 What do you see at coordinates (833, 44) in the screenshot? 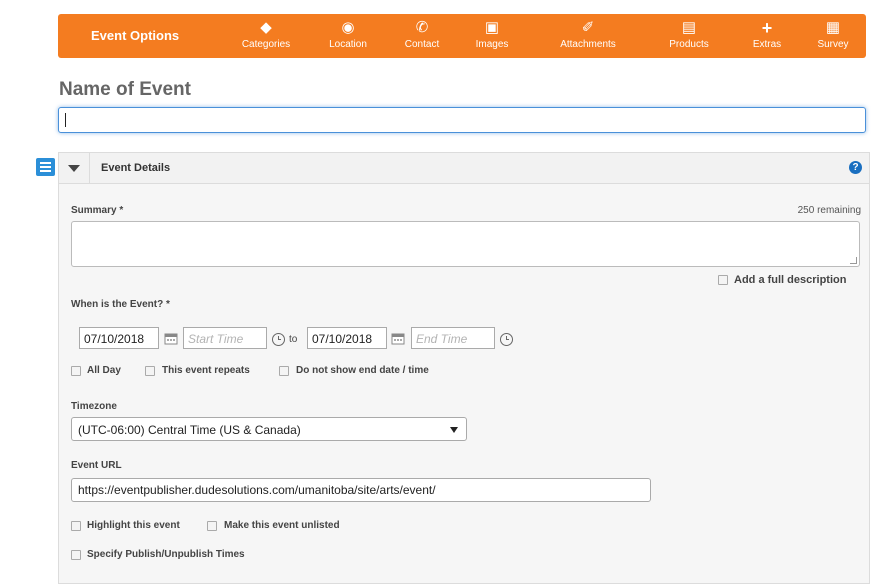
I see `toolbar-survey-label: Survey` at bounding box center [833, 44].